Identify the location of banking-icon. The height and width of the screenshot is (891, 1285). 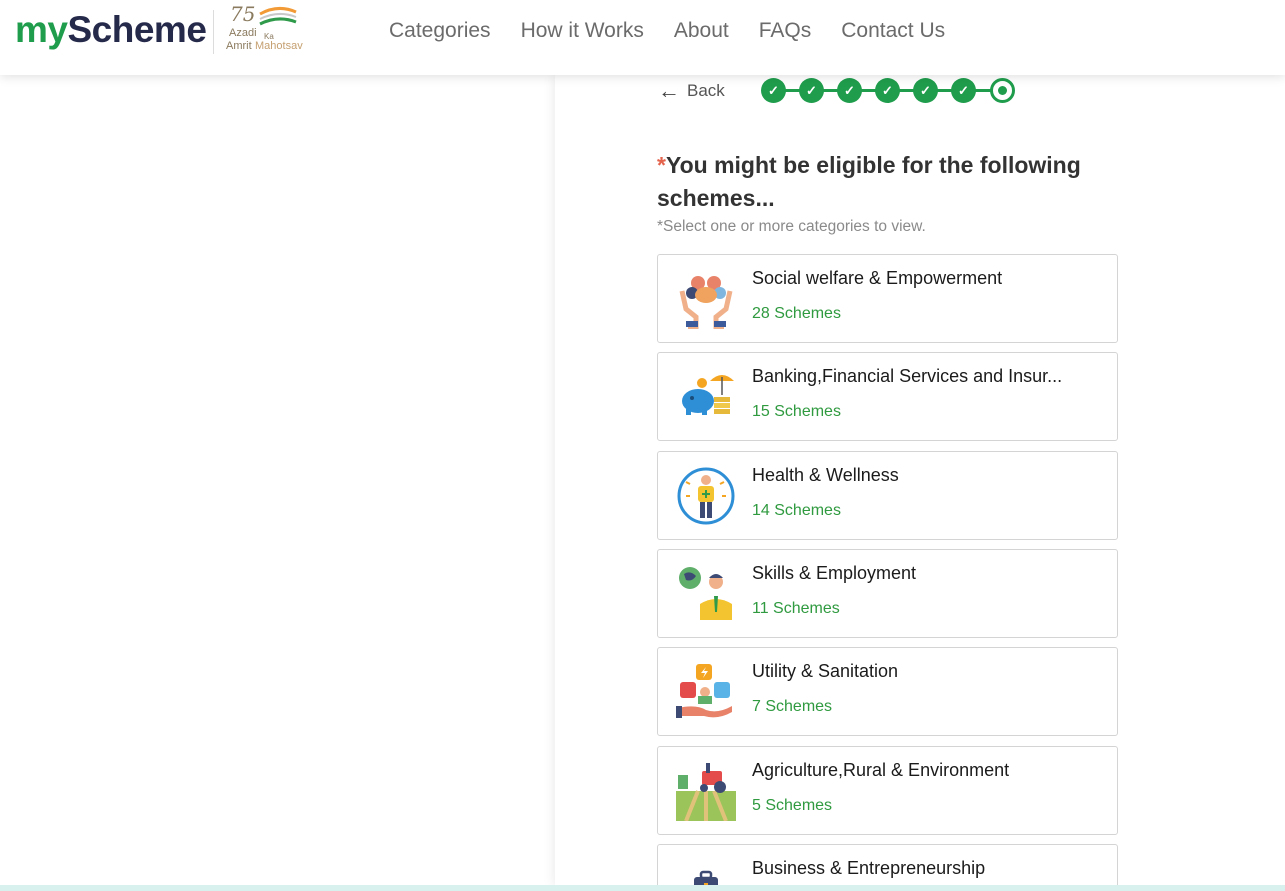
(708, 395).